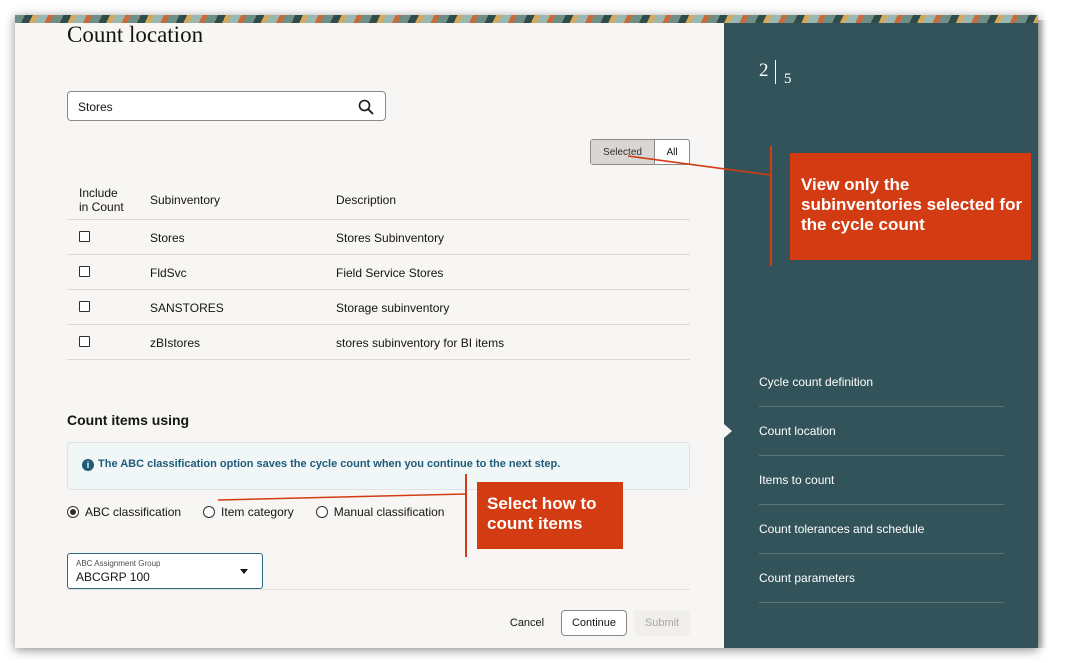 This screenshot has height=663, width=1073. I want to click on submit-button: Submit, so click(662, 623).